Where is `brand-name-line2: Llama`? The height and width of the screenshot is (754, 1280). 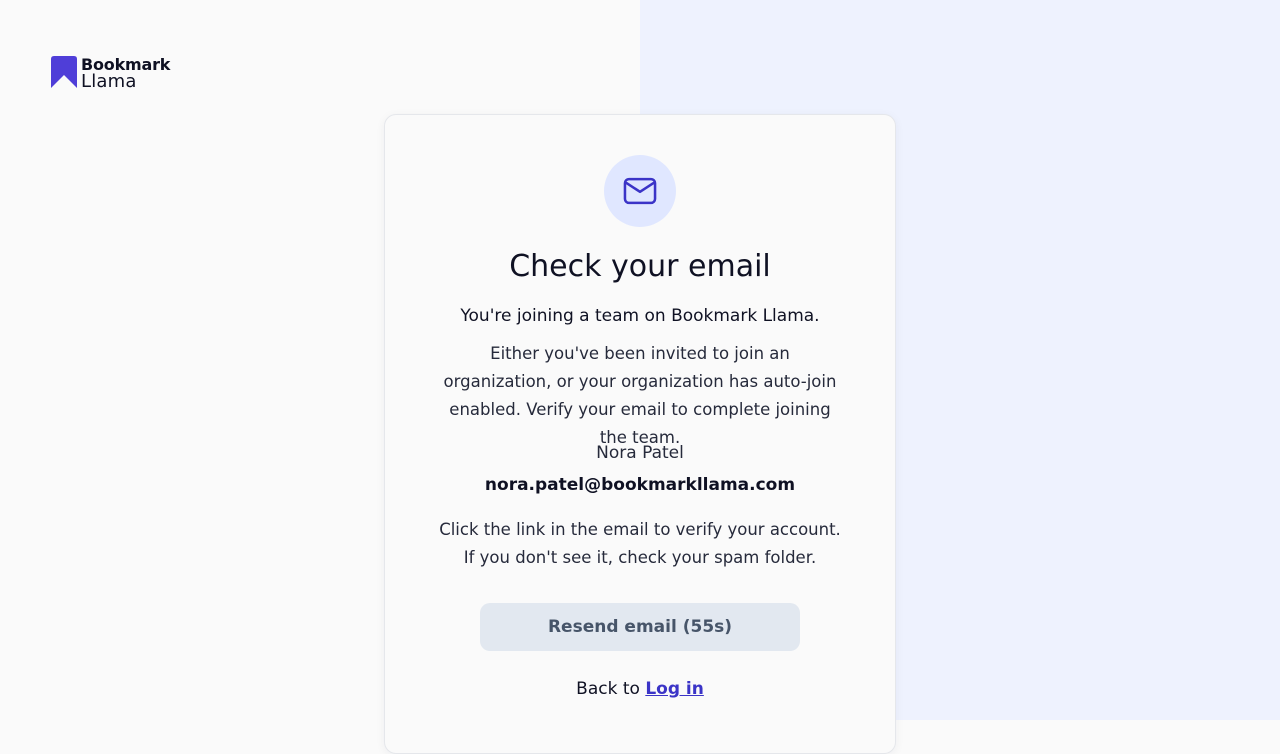 brand-name-line2: Llama is located at coordinates (109, 81).